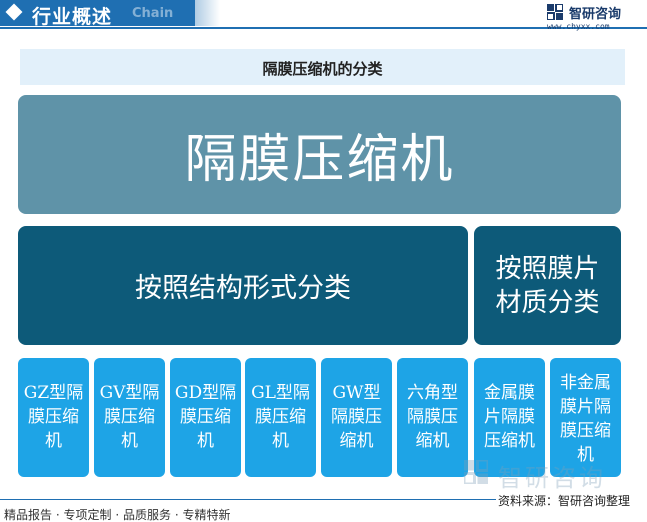 Image resolution: width=647 pixels, height=522 pixels. Describe the element at coordinates (72, 17) in the screenshot. I see `section-title: 行业概述` at that location.